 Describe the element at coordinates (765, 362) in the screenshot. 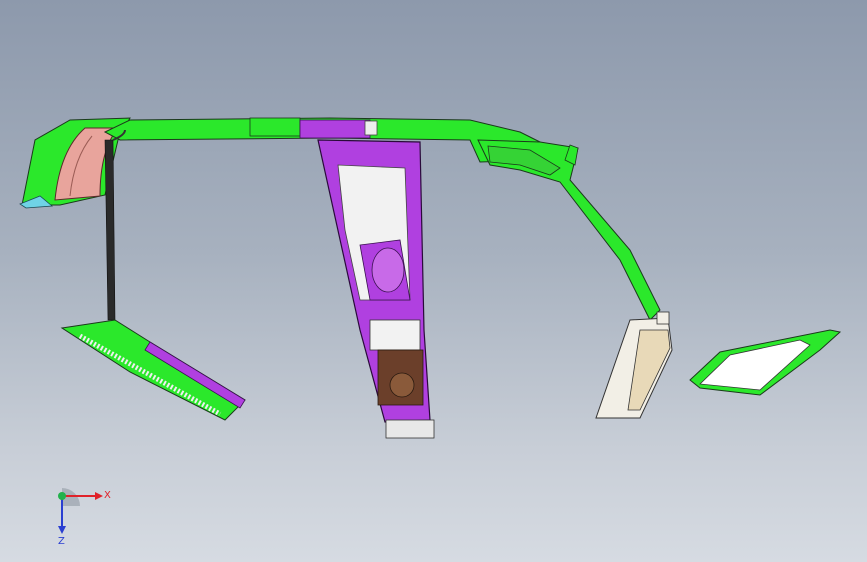

I see `loose-panel` at that location.